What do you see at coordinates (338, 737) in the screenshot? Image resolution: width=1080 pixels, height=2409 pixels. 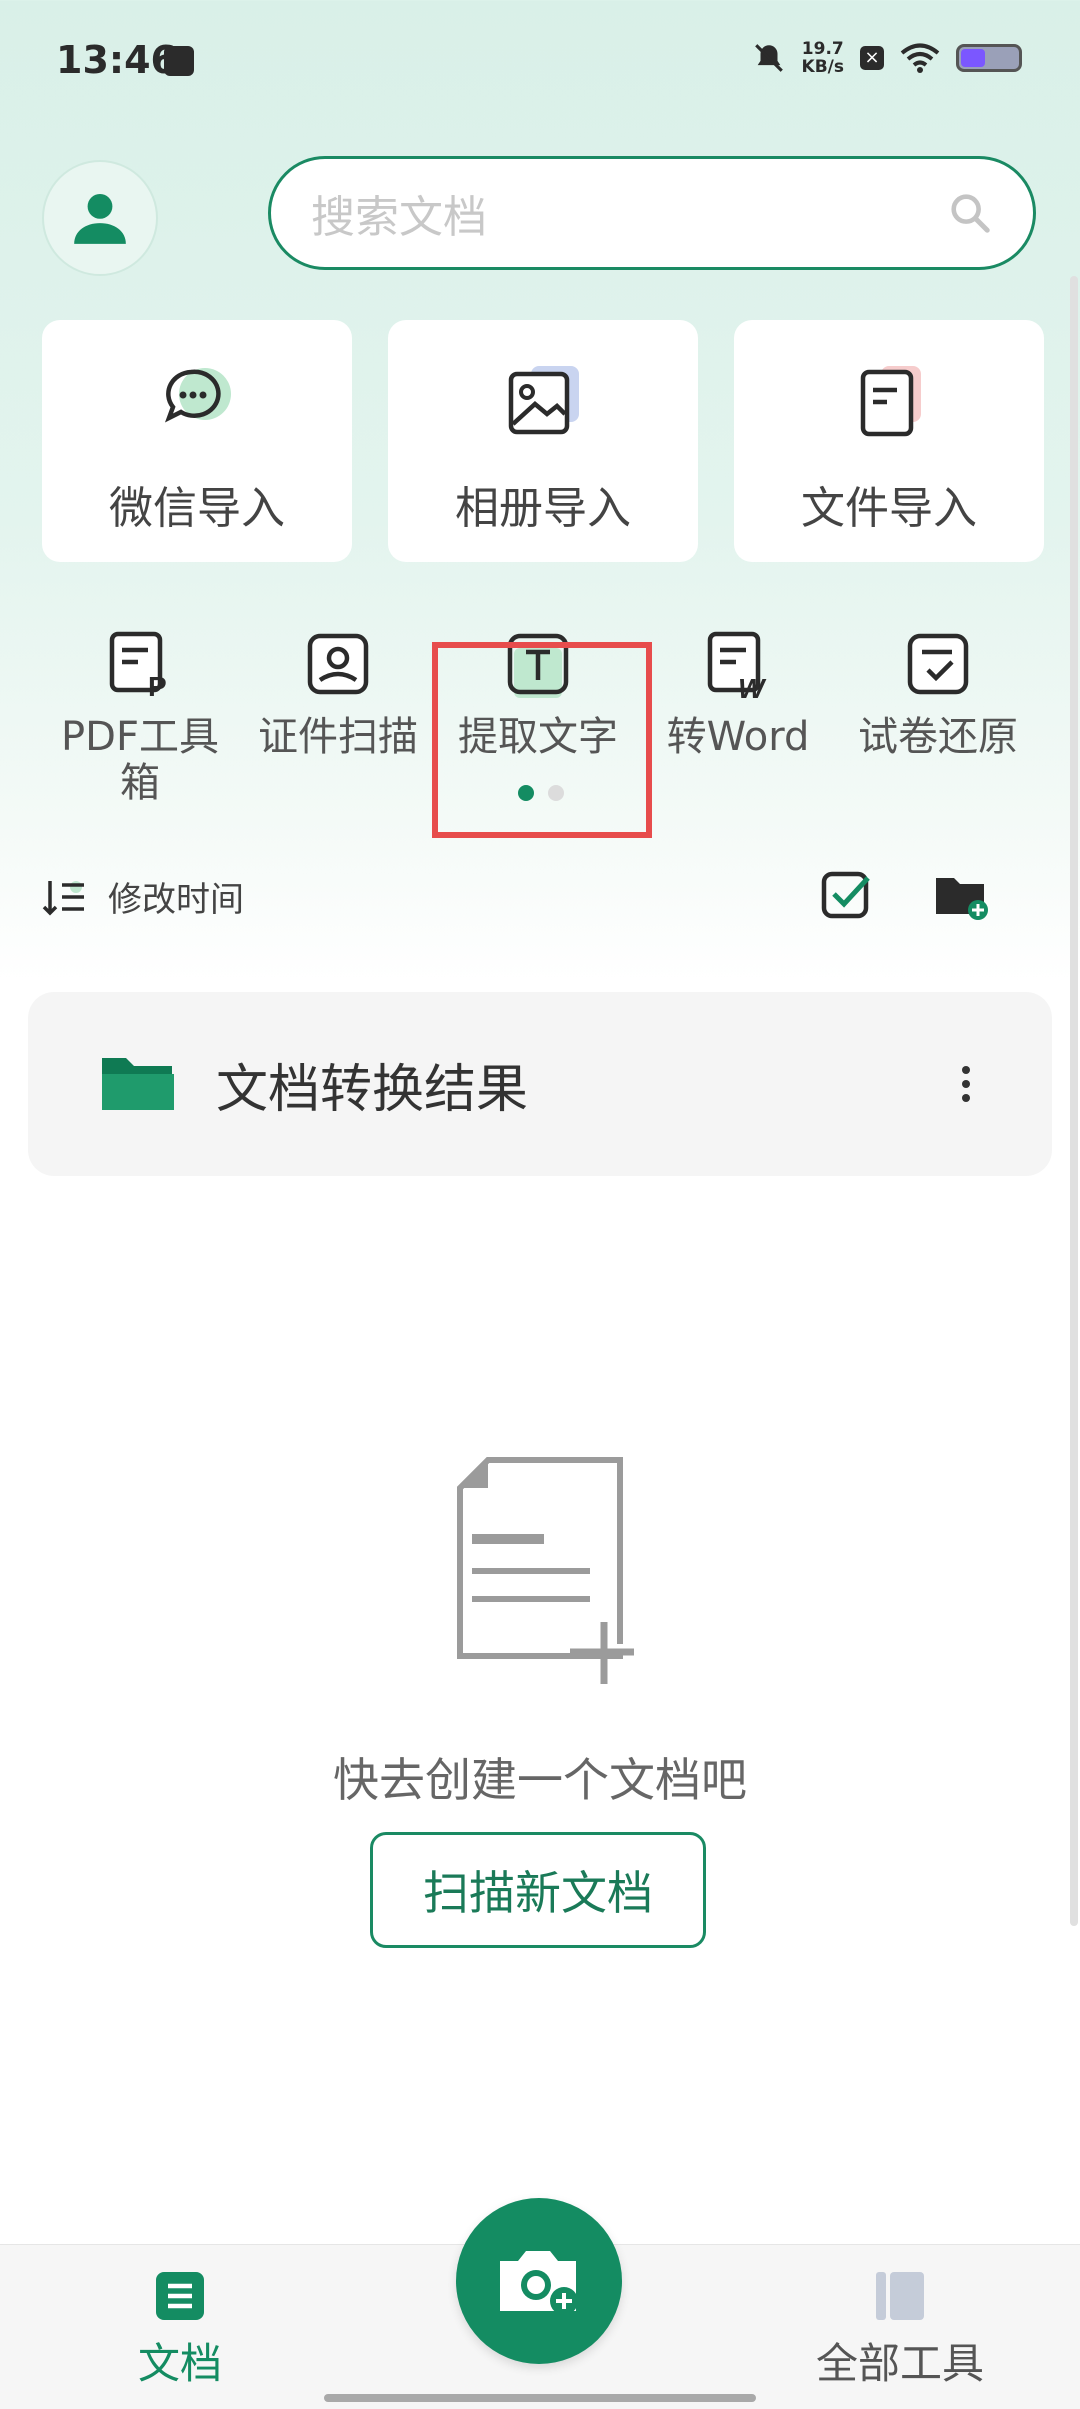 I see `tool-label: 证件扫描` at bounding box center [338, 737].